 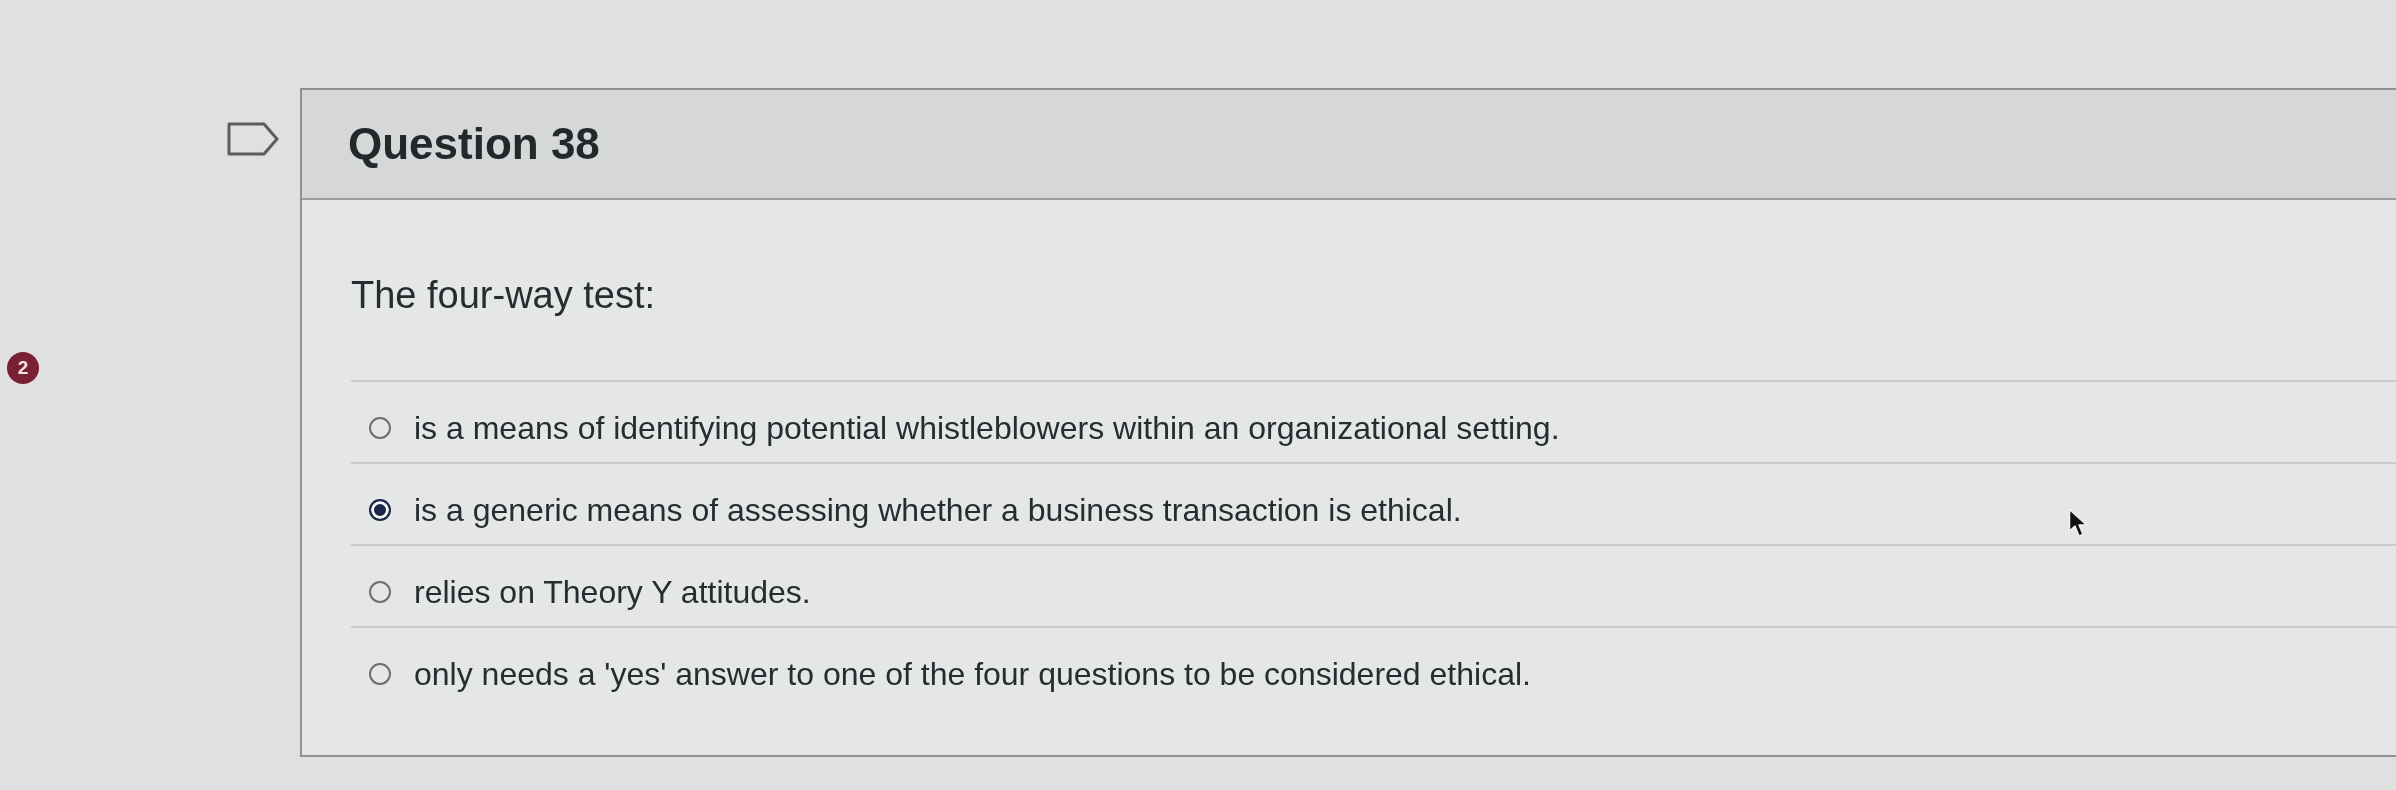 I want to click on question-prompt: The four-way test:, so click(x=503, y=295).